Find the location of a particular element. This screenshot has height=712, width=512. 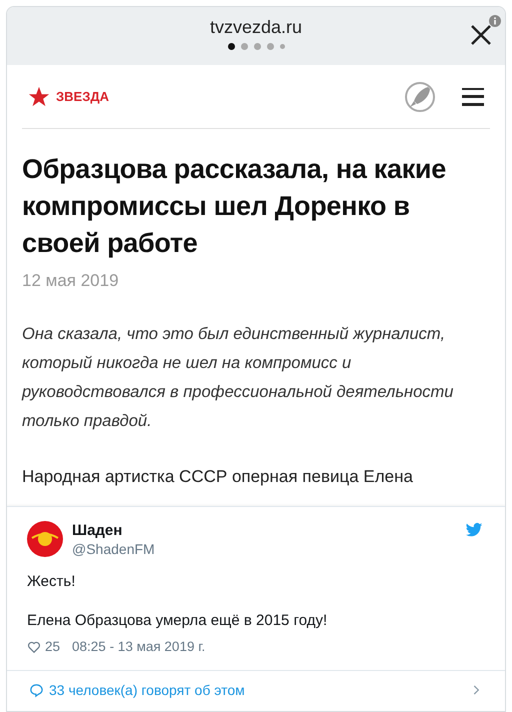

discussion-link: 33 человек(а) говорят об этом is located at coordinates (256, 690).